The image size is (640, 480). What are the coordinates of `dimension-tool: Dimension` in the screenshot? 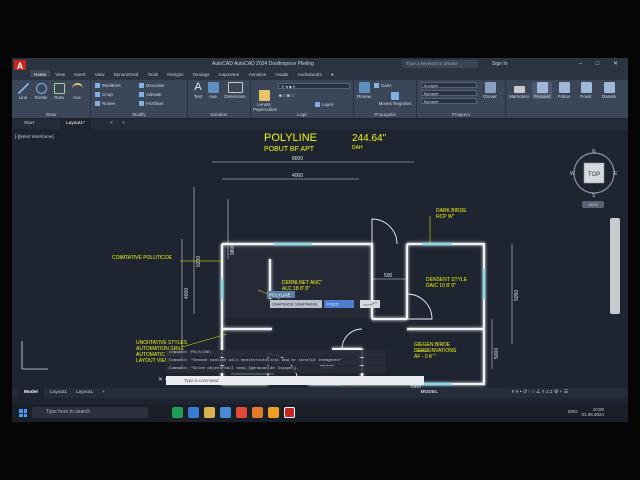 It's located at (235, 90).